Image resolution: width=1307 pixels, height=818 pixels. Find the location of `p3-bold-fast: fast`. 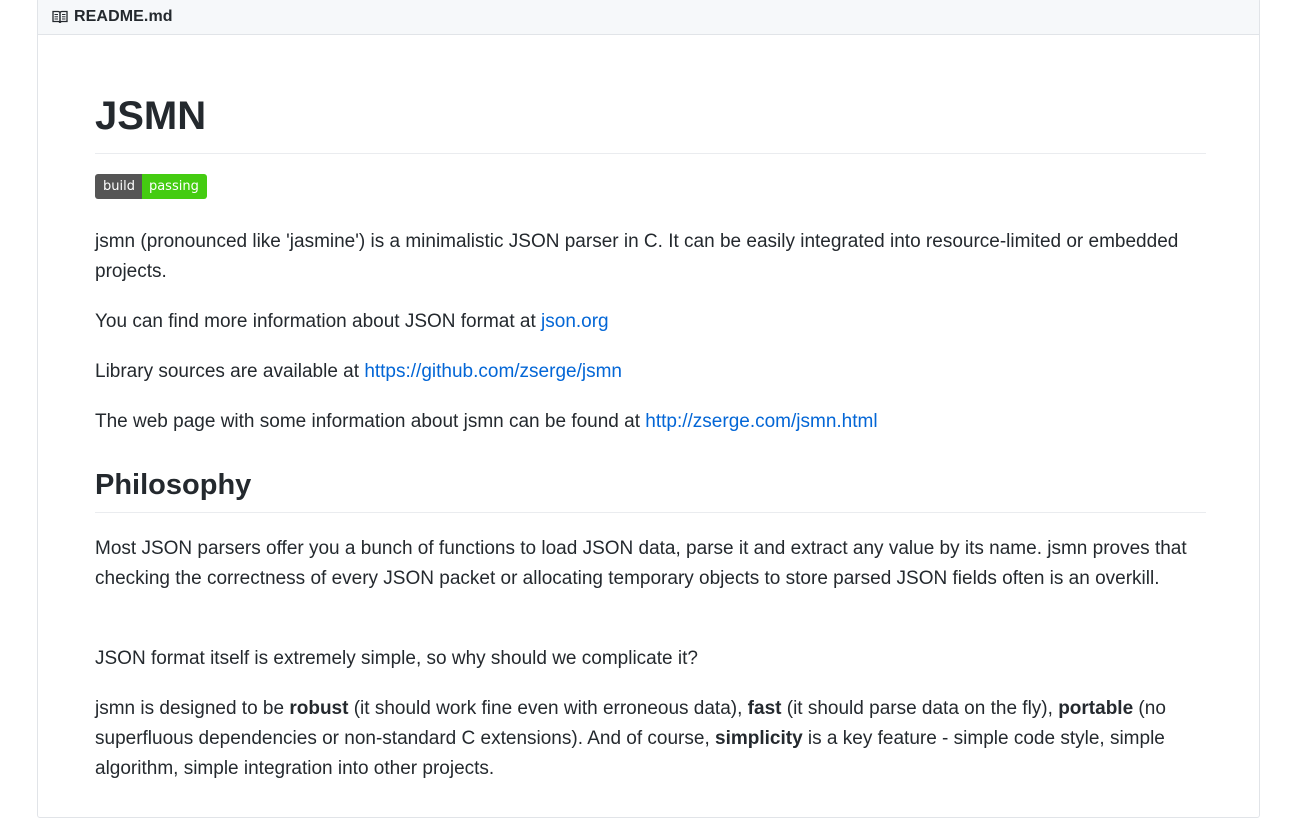

p3-bold-fast: fast is located at coordinates (764, 708).